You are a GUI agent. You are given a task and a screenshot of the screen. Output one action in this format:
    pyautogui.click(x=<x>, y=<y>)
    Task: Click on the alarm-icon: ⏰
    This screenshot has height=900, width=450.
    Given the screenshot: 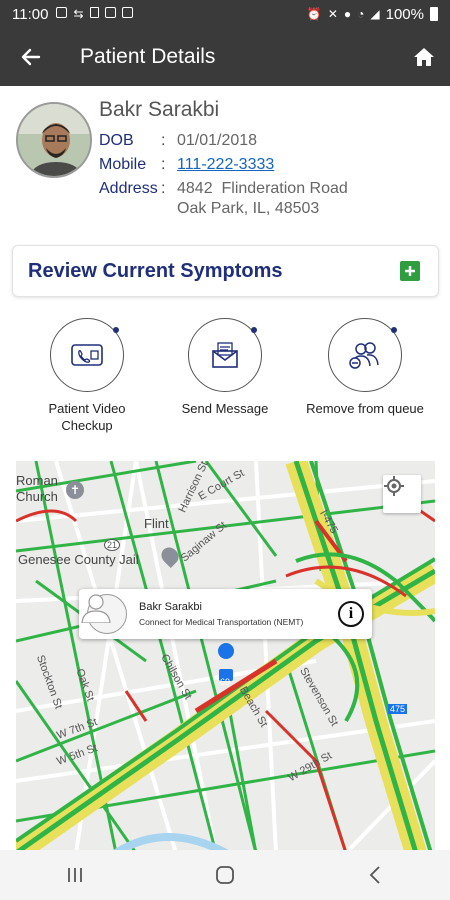 What is the action you would take?
    pyautogui.click(x=314, y=14)
    